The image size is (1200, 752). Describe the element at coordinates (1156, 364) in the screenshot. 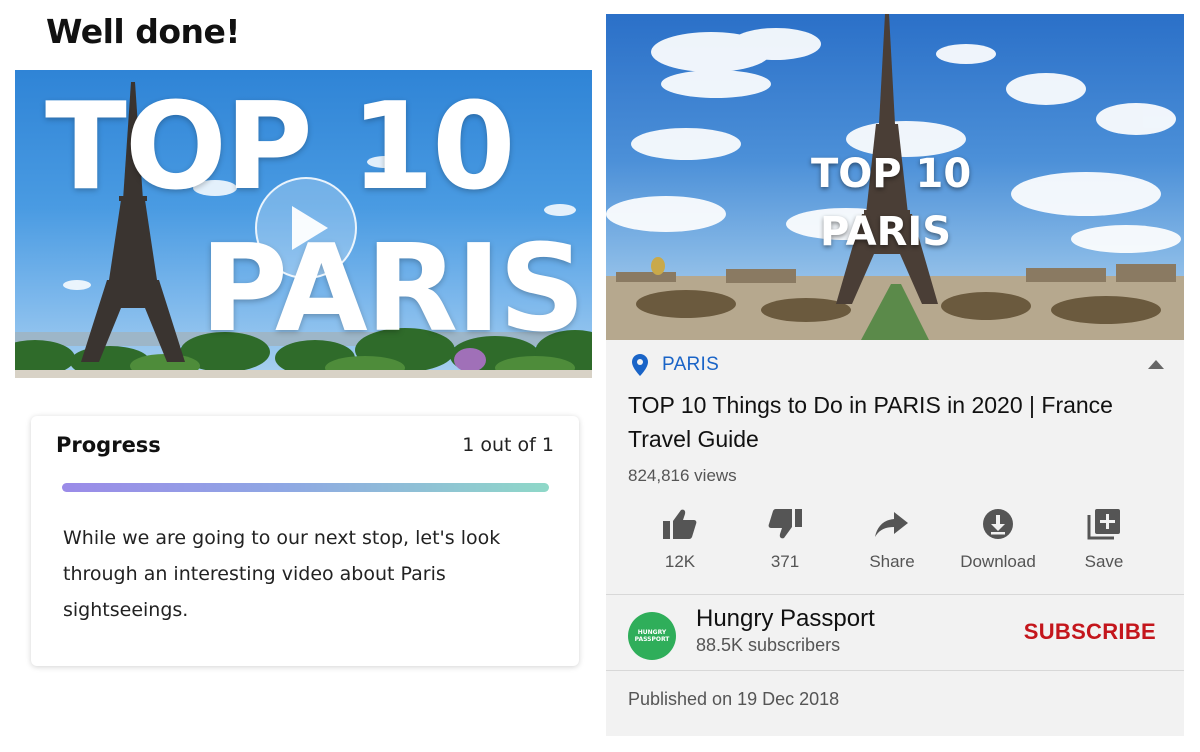

I see `collapse-details-icon` at that location.